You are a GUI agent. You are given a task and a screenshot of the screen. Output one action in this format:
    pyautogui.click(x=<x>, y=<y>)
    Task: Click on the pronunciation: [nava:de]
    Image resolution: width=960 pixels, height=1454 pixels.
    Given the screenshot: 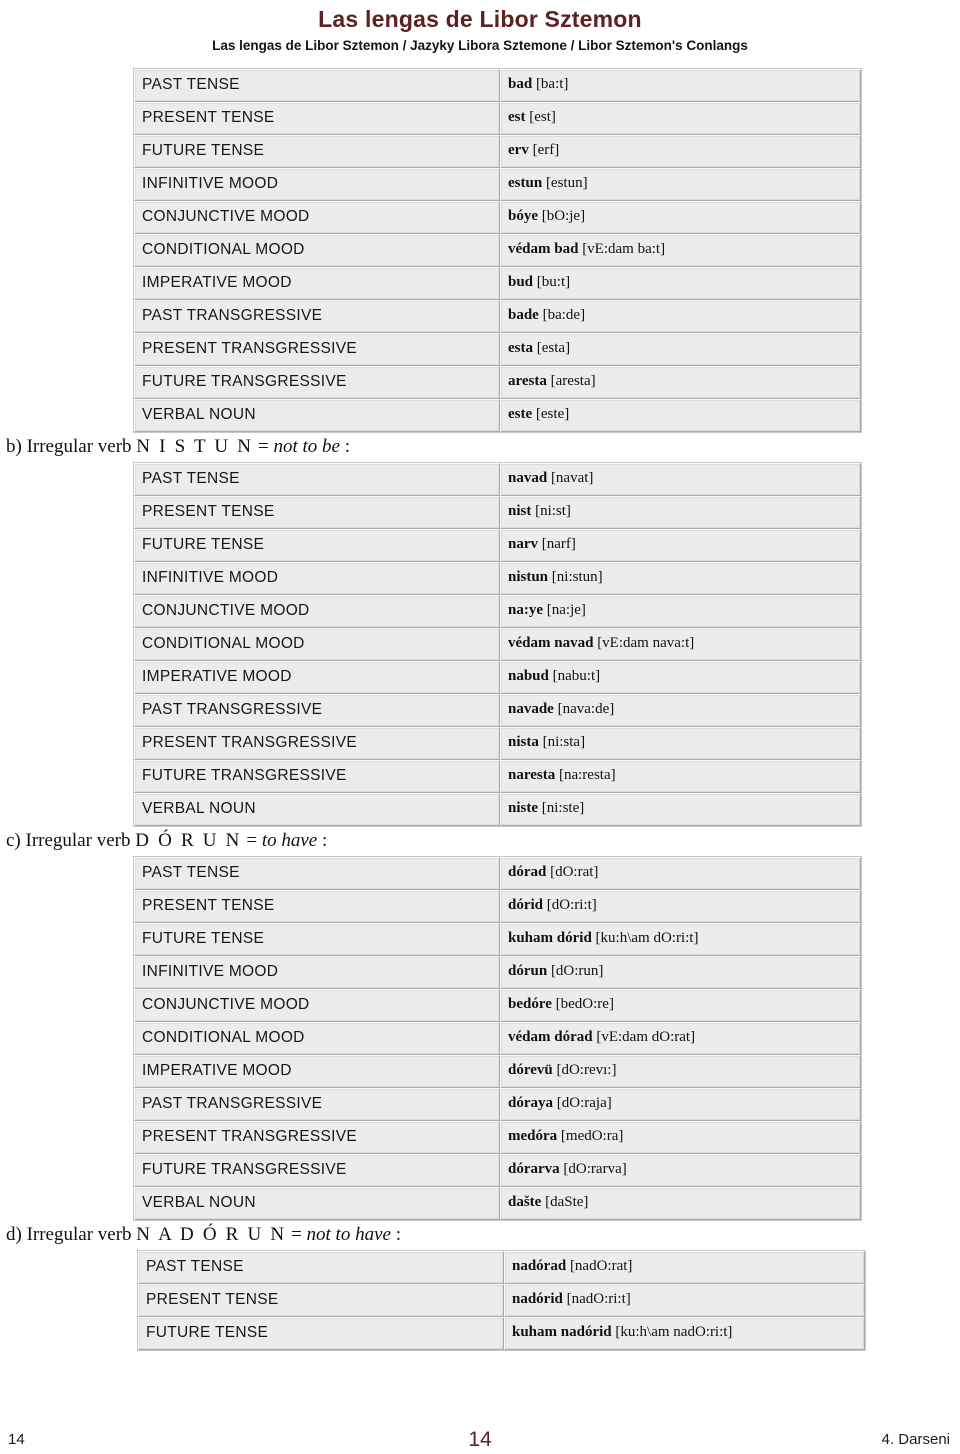 What is the action you would take?
    pyautogui.click(x=586, y=709)
    